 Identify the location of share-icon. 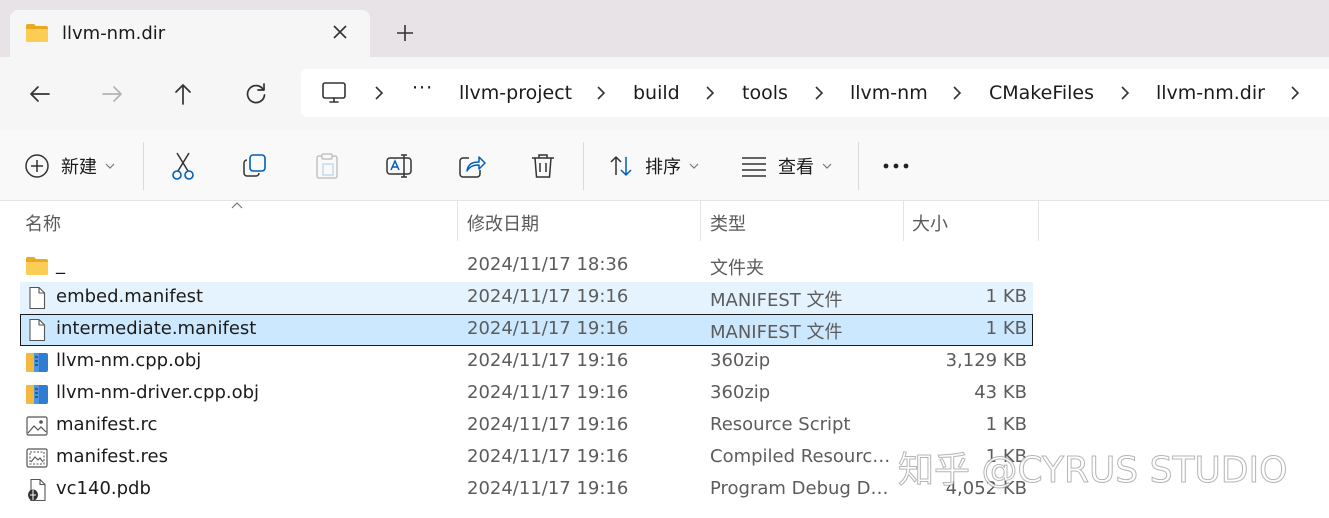
(472, 167).